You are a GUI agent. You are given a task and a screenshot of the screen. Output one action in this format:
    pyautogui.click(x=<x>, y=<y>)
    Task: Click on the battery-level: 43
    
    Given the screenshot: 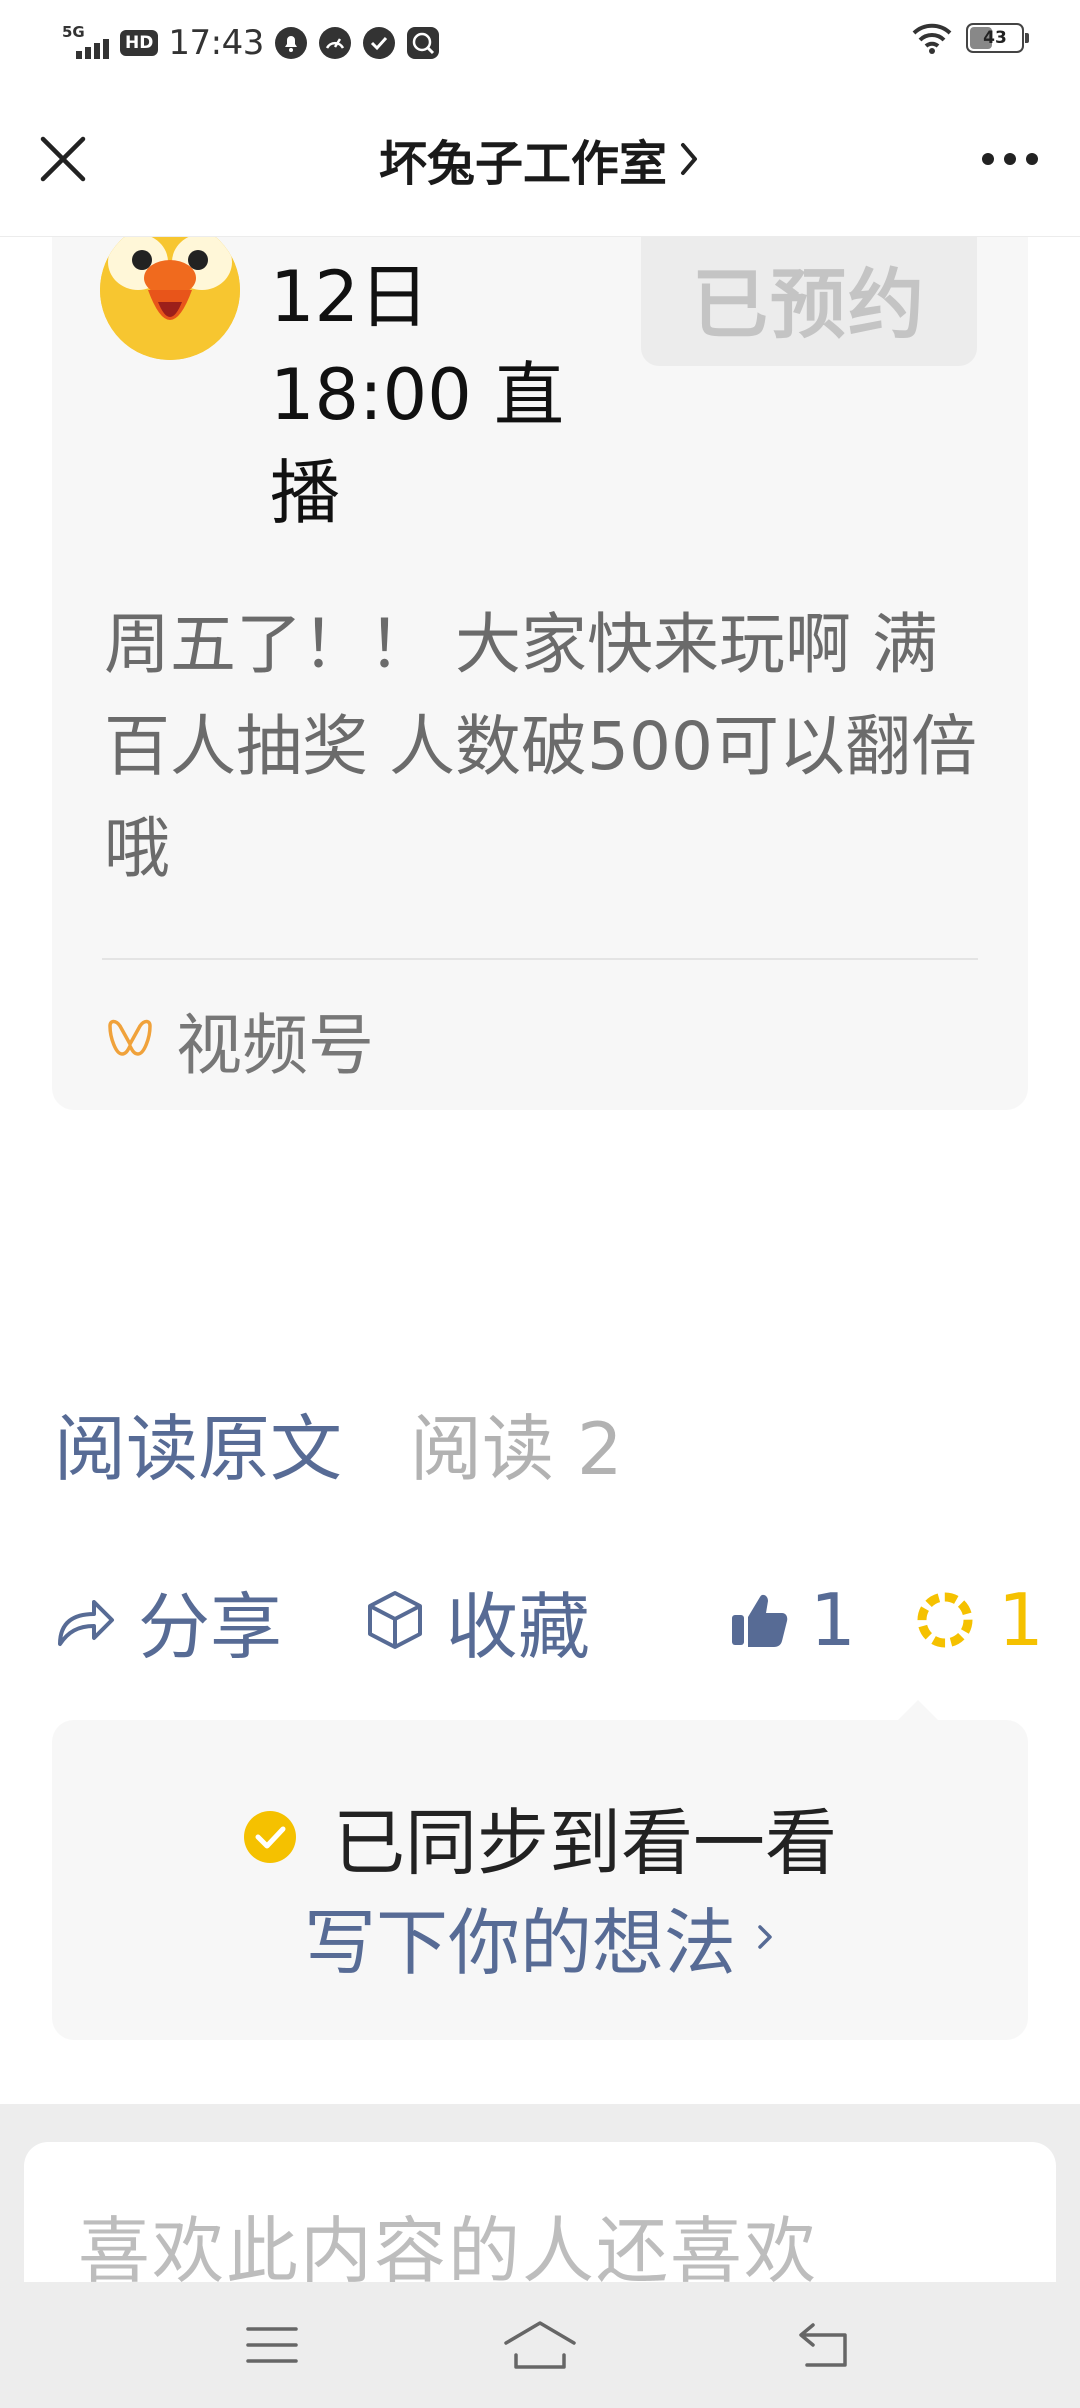 What is the action you would take?
    pyautogui.click(x=995, y=38)
    